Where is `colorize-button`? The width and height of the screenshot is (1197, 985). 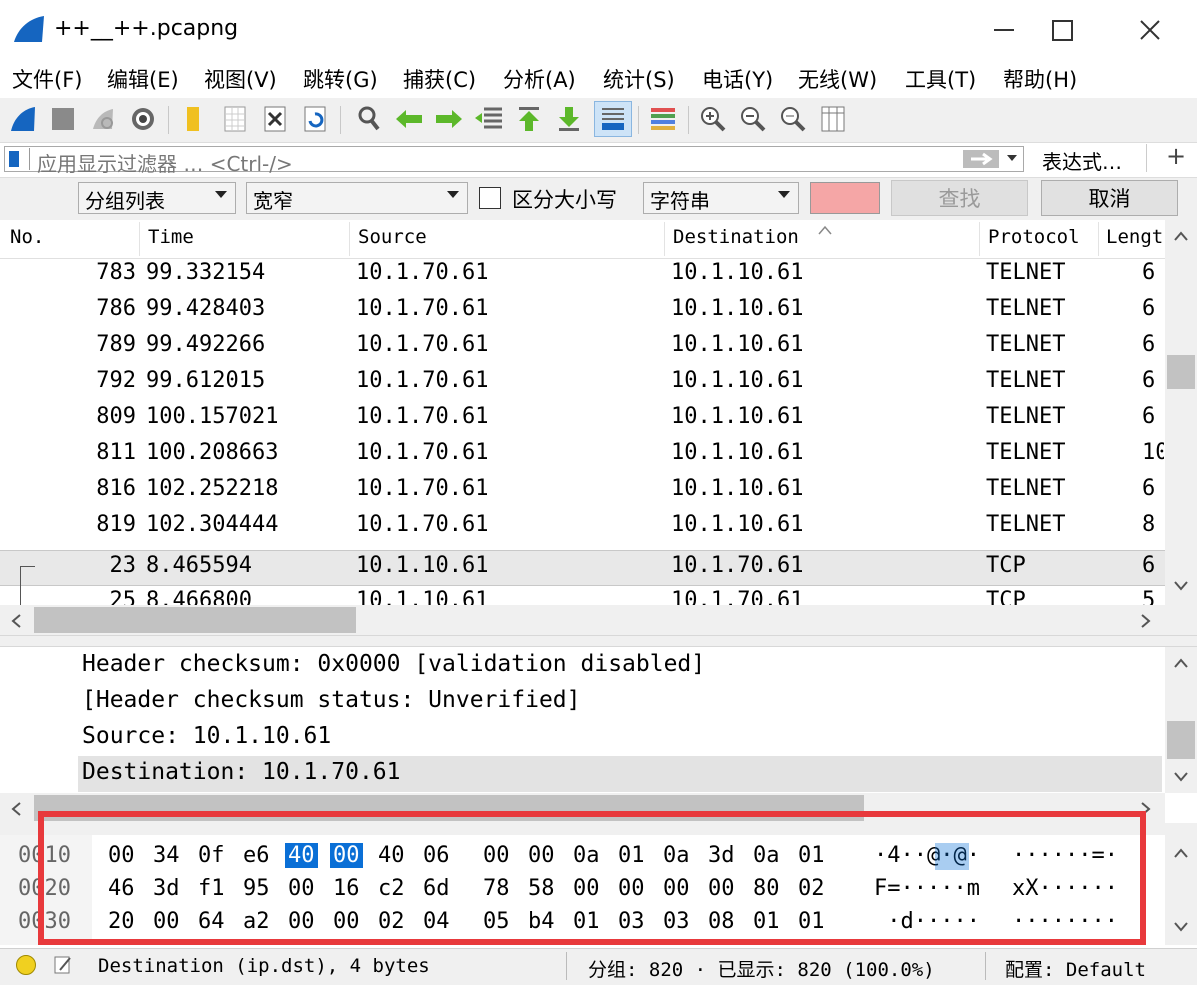
colorize-button is located at coordinates (663, 119).